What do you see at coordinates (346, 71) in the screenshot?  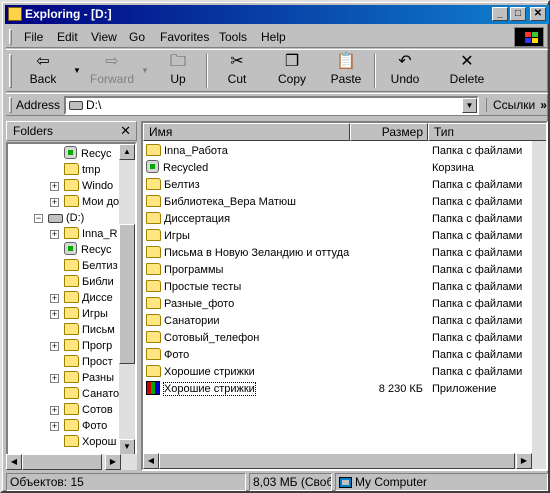 I see `paste-button: 📋 Paste` at bounding box center [346, 71].